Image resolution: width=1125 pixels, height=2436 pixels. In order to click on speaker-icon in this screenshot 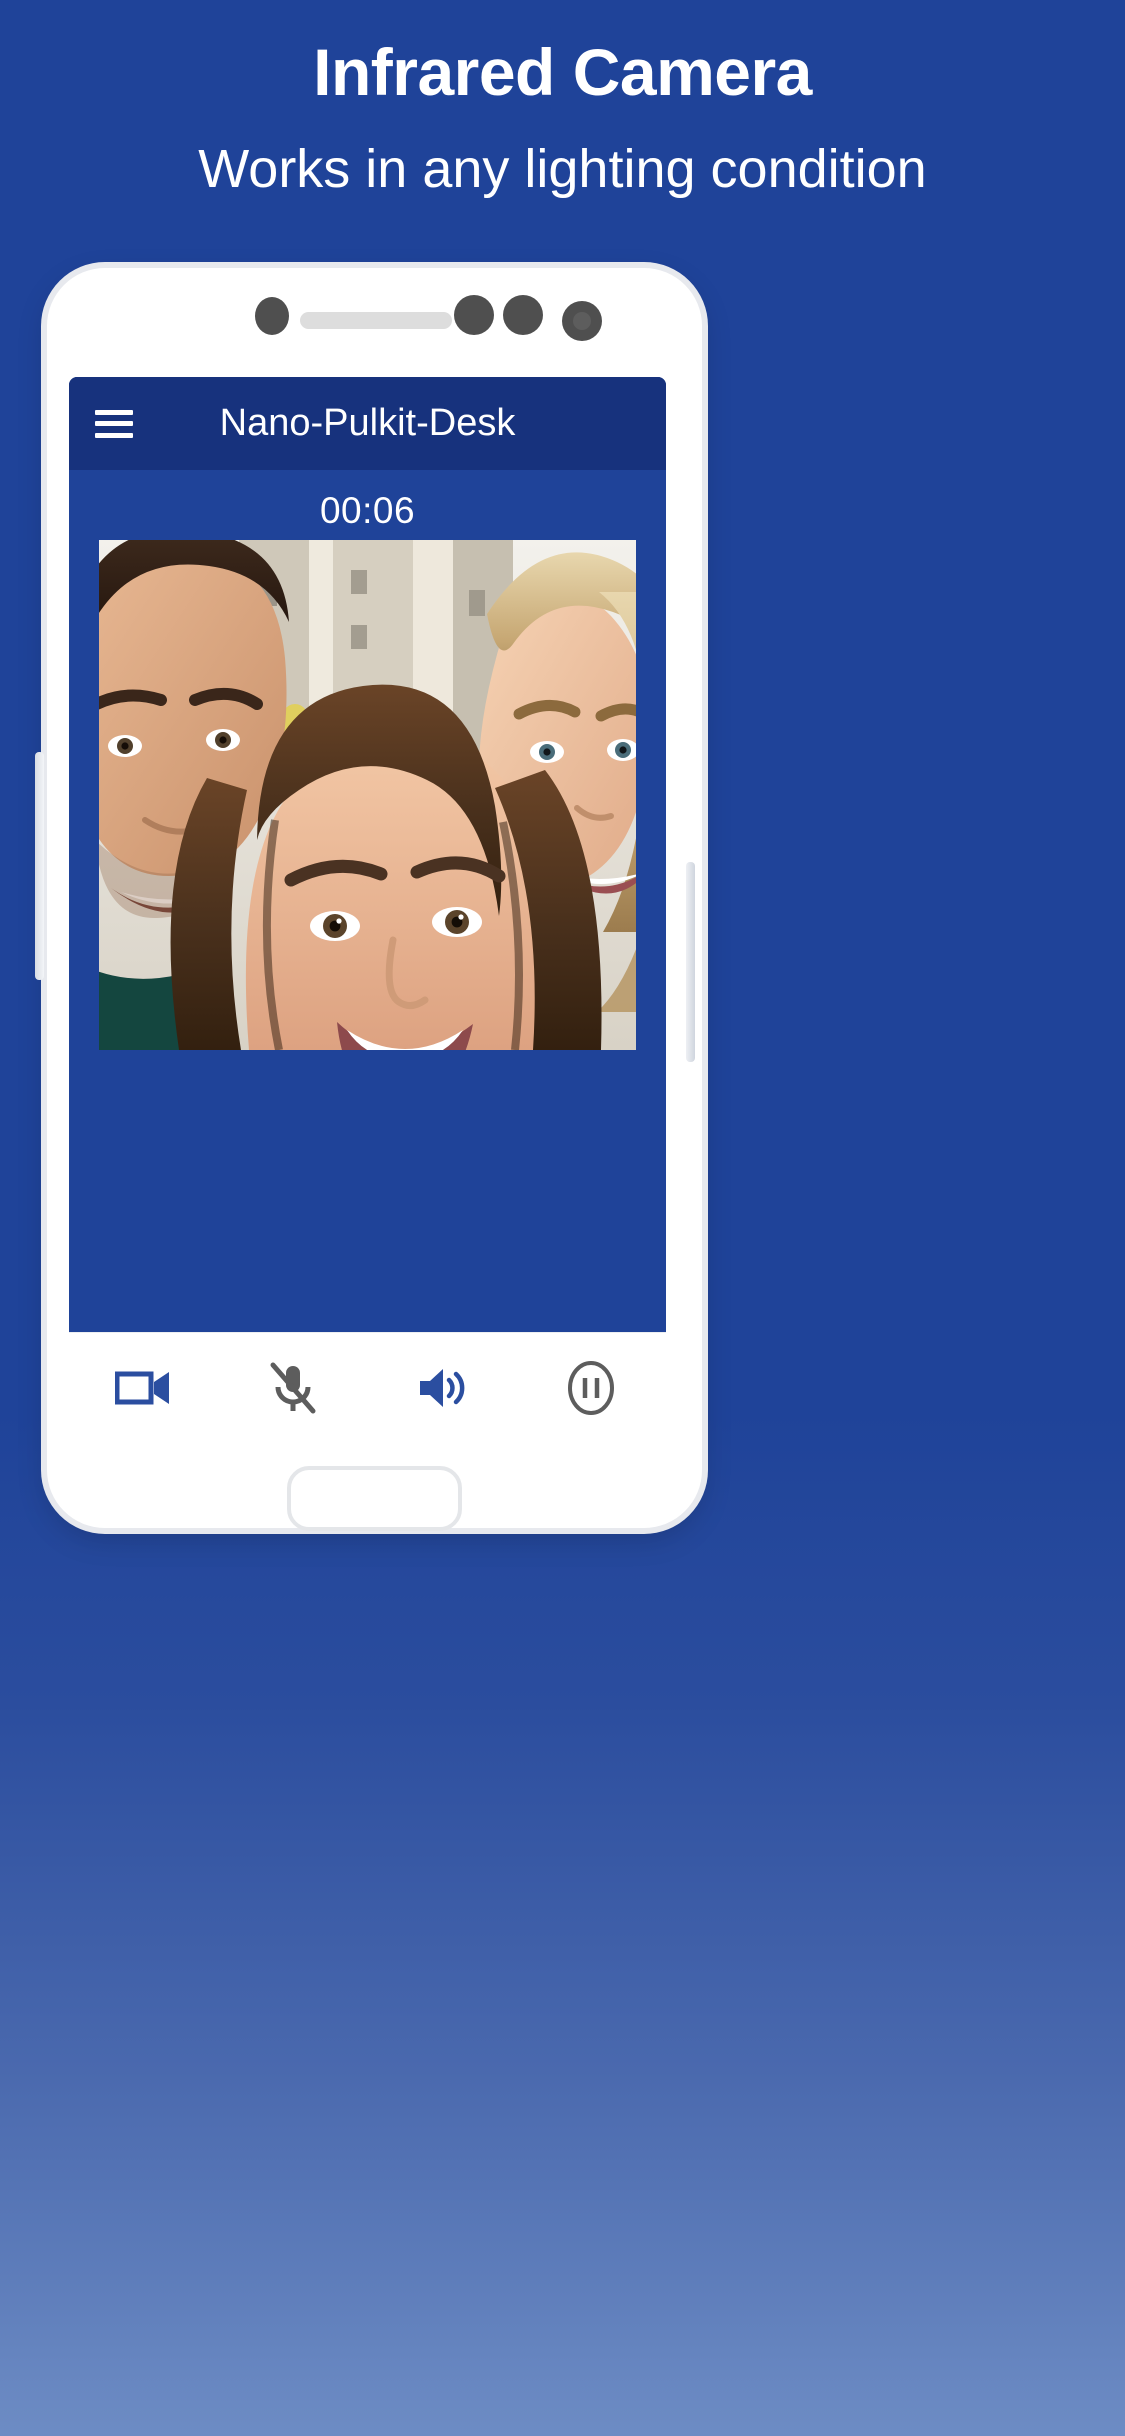, I will do `click(442, 1387)`.